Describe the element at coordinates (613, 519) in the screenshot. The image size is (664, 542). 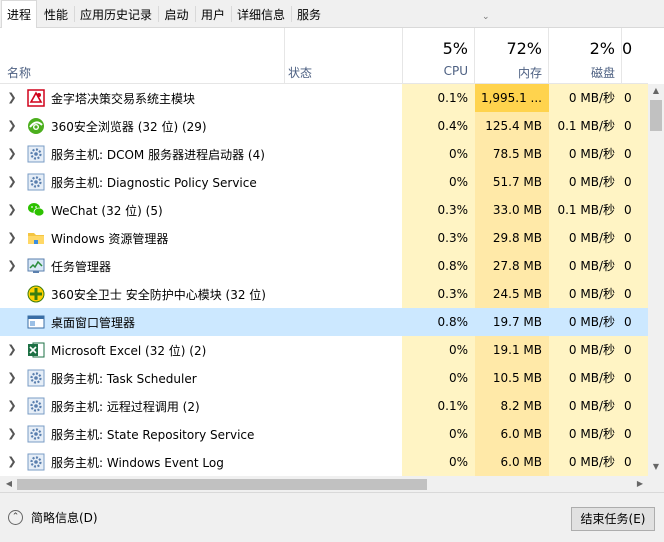
I see `end-task-button: 结束任务(E)` at that location.